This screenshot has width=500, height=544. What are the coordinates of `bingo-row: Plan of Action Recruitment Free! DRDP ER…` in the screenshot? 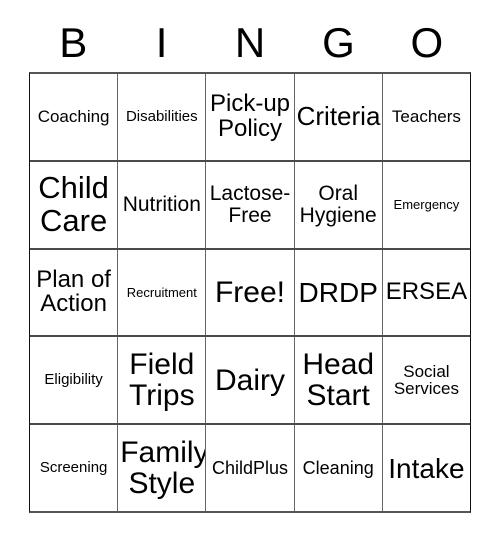 It's located at (250, 293).